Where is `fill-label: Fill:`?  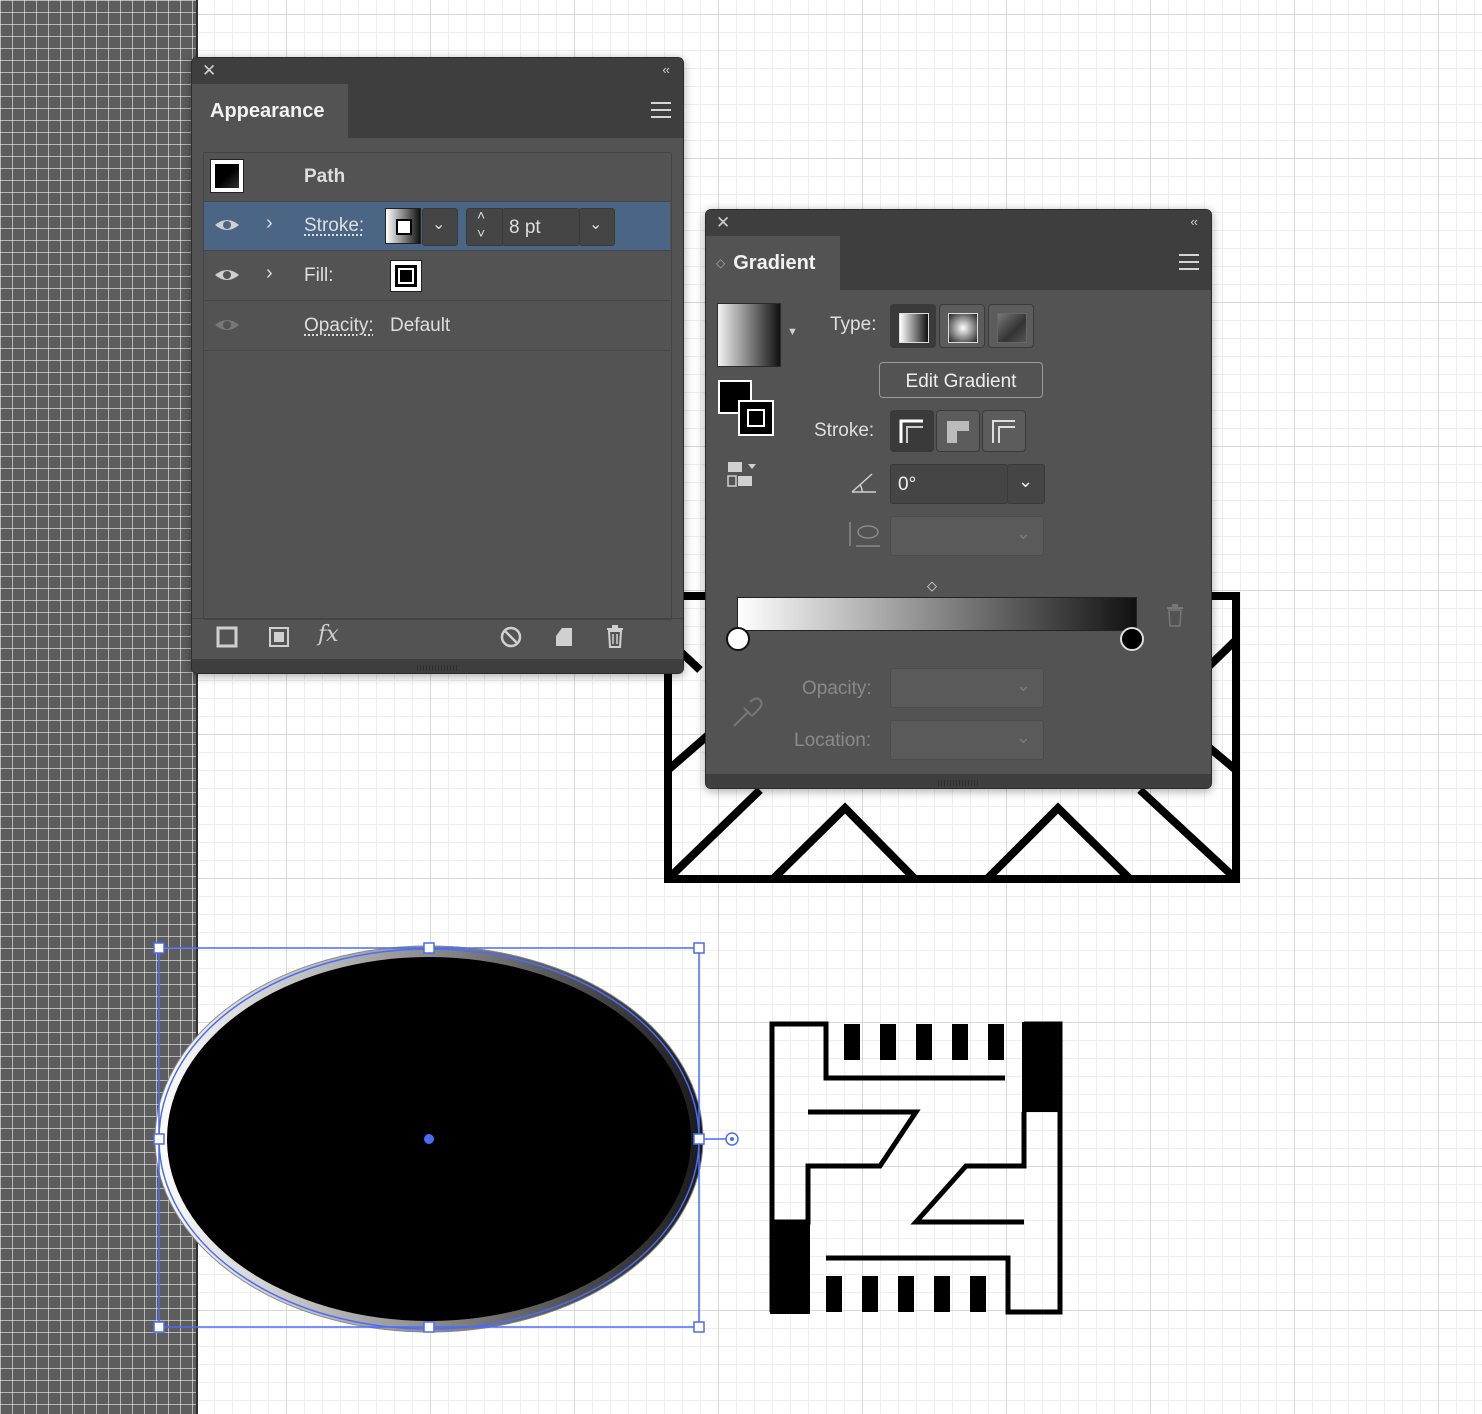 fill-label: Fill: is located at coordinates (319, 275).